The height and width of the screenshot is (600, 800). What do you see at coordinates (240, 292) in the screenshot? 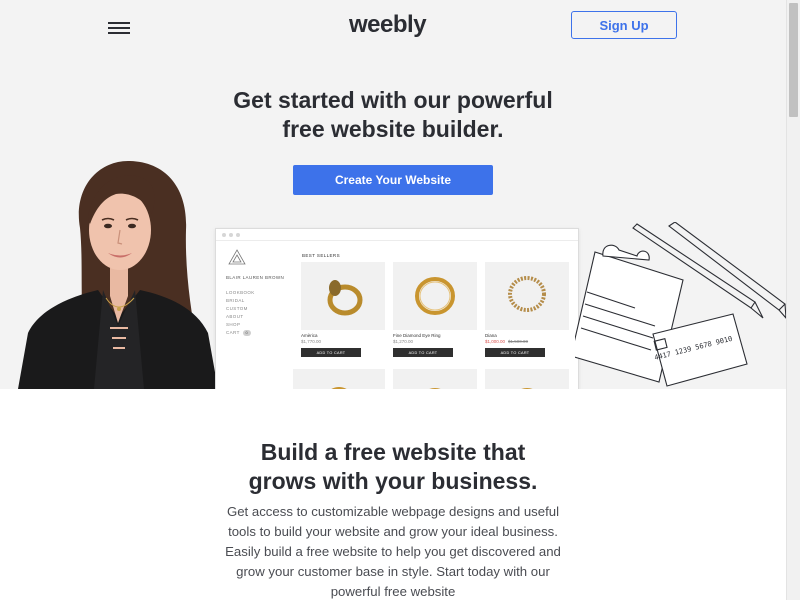
I see `mockup-nav-item: LOOKBOOK` at bounding box center [240, 292].